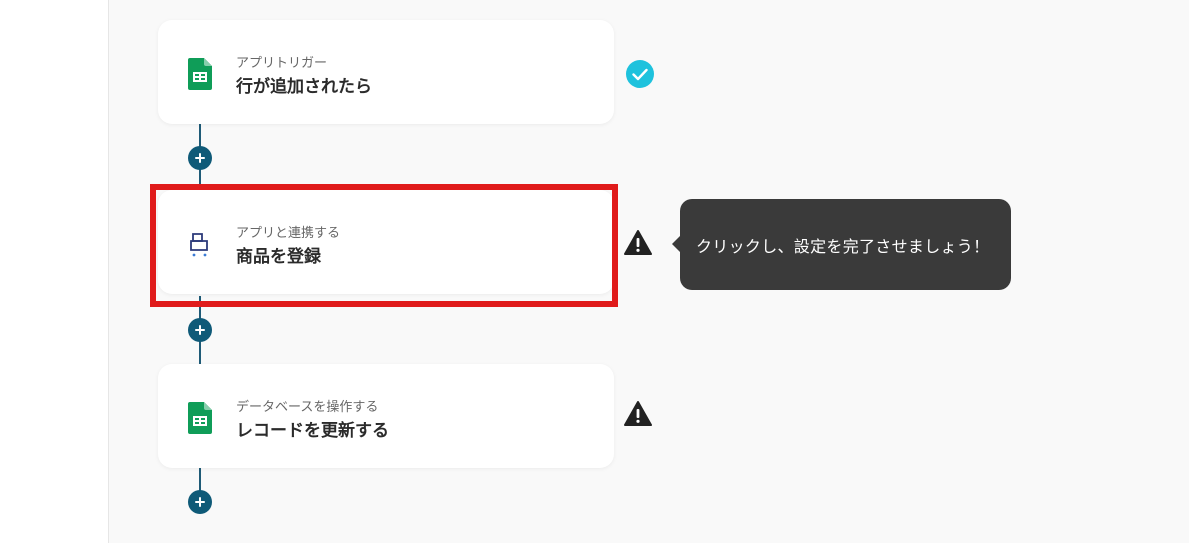 The width and height of the screenshot is (1189, 543). What do you see at coordinates (307, 407) in the screenshot?
I see `step-subtitle: データベースを操作する` at bounding box center [307, 407].